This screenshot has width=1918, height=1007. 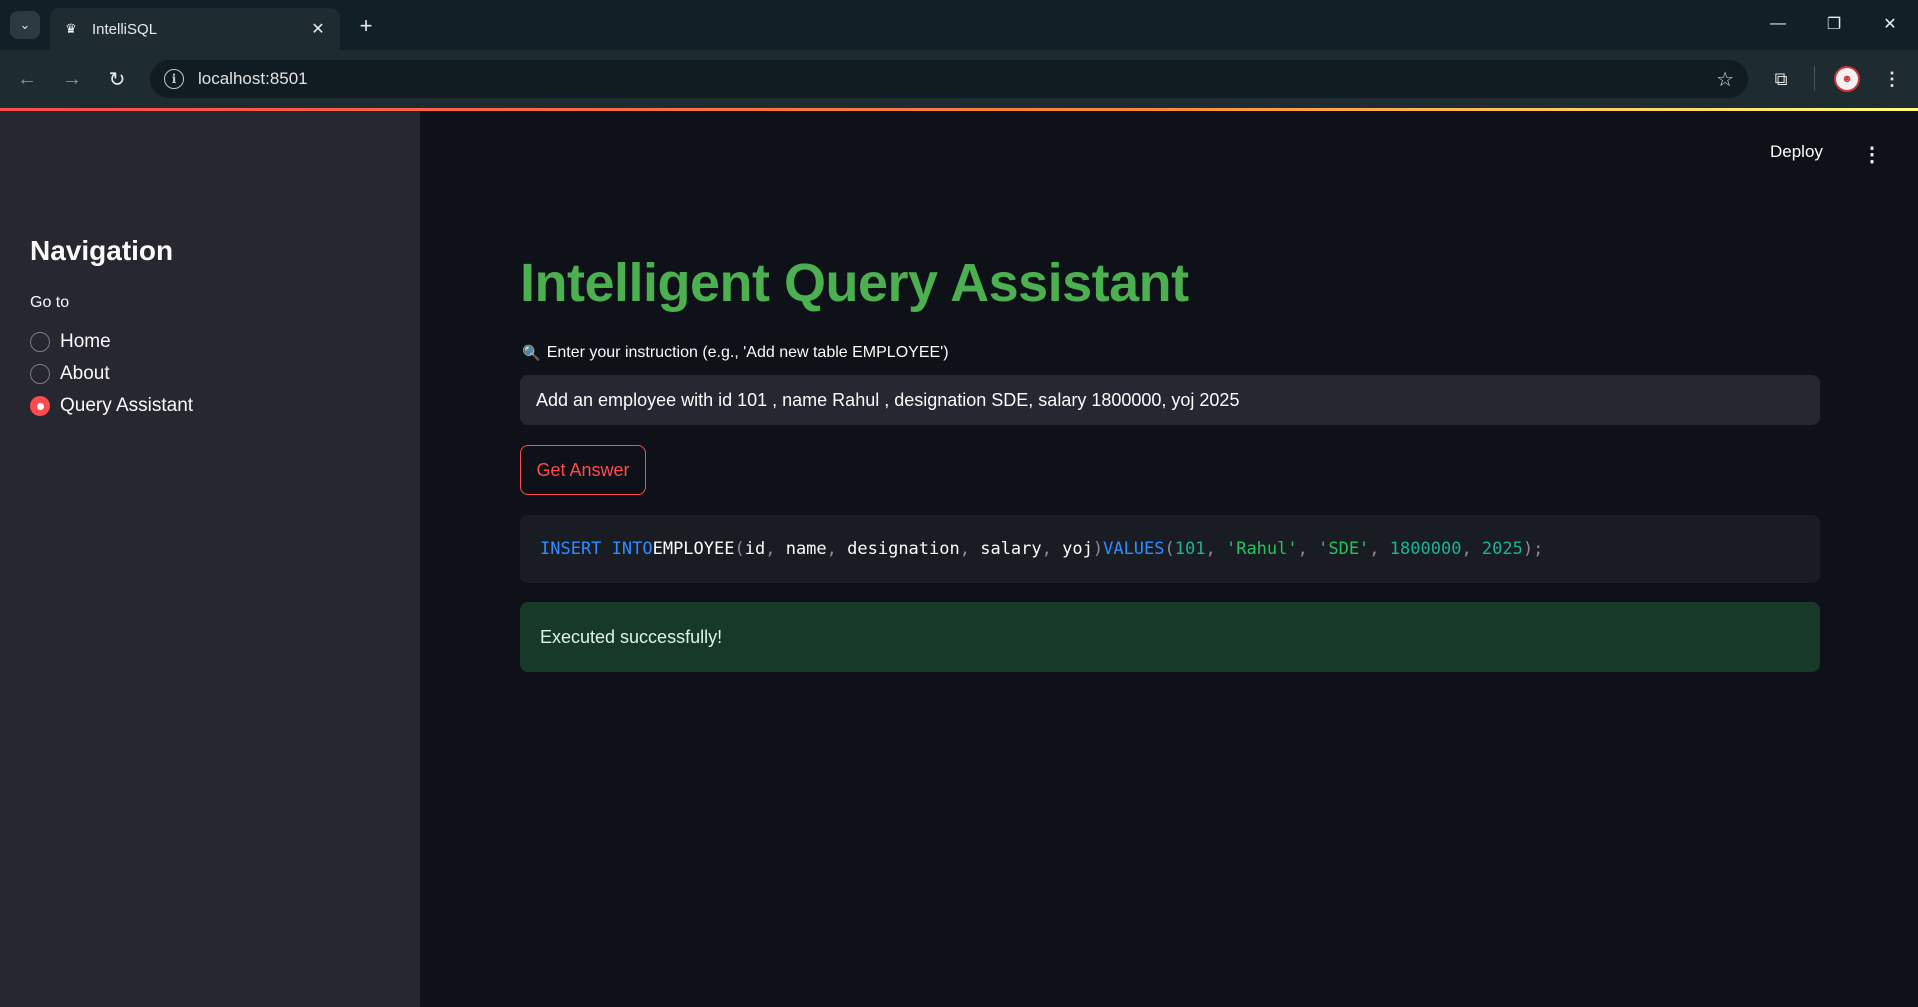 I want to click on radio-group-label: Go to, so click(x=50, y=302).